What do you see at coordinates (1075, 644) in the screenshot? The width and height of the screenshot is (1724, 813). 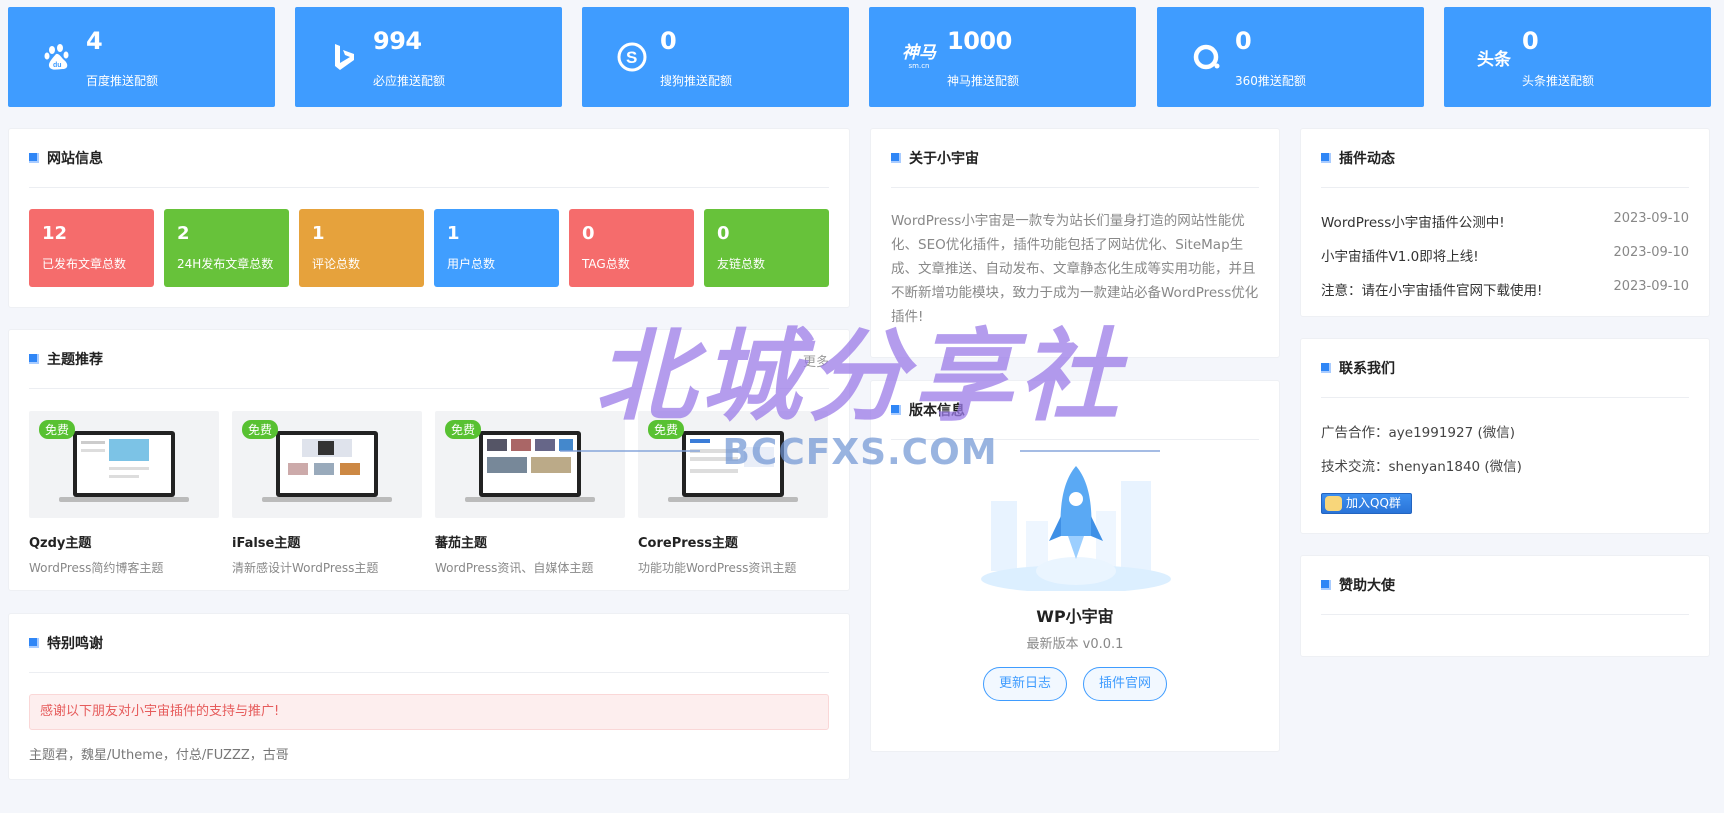 I see `latest-version: 最新版本 v0.0.1` at bounding box center [1075, 644].